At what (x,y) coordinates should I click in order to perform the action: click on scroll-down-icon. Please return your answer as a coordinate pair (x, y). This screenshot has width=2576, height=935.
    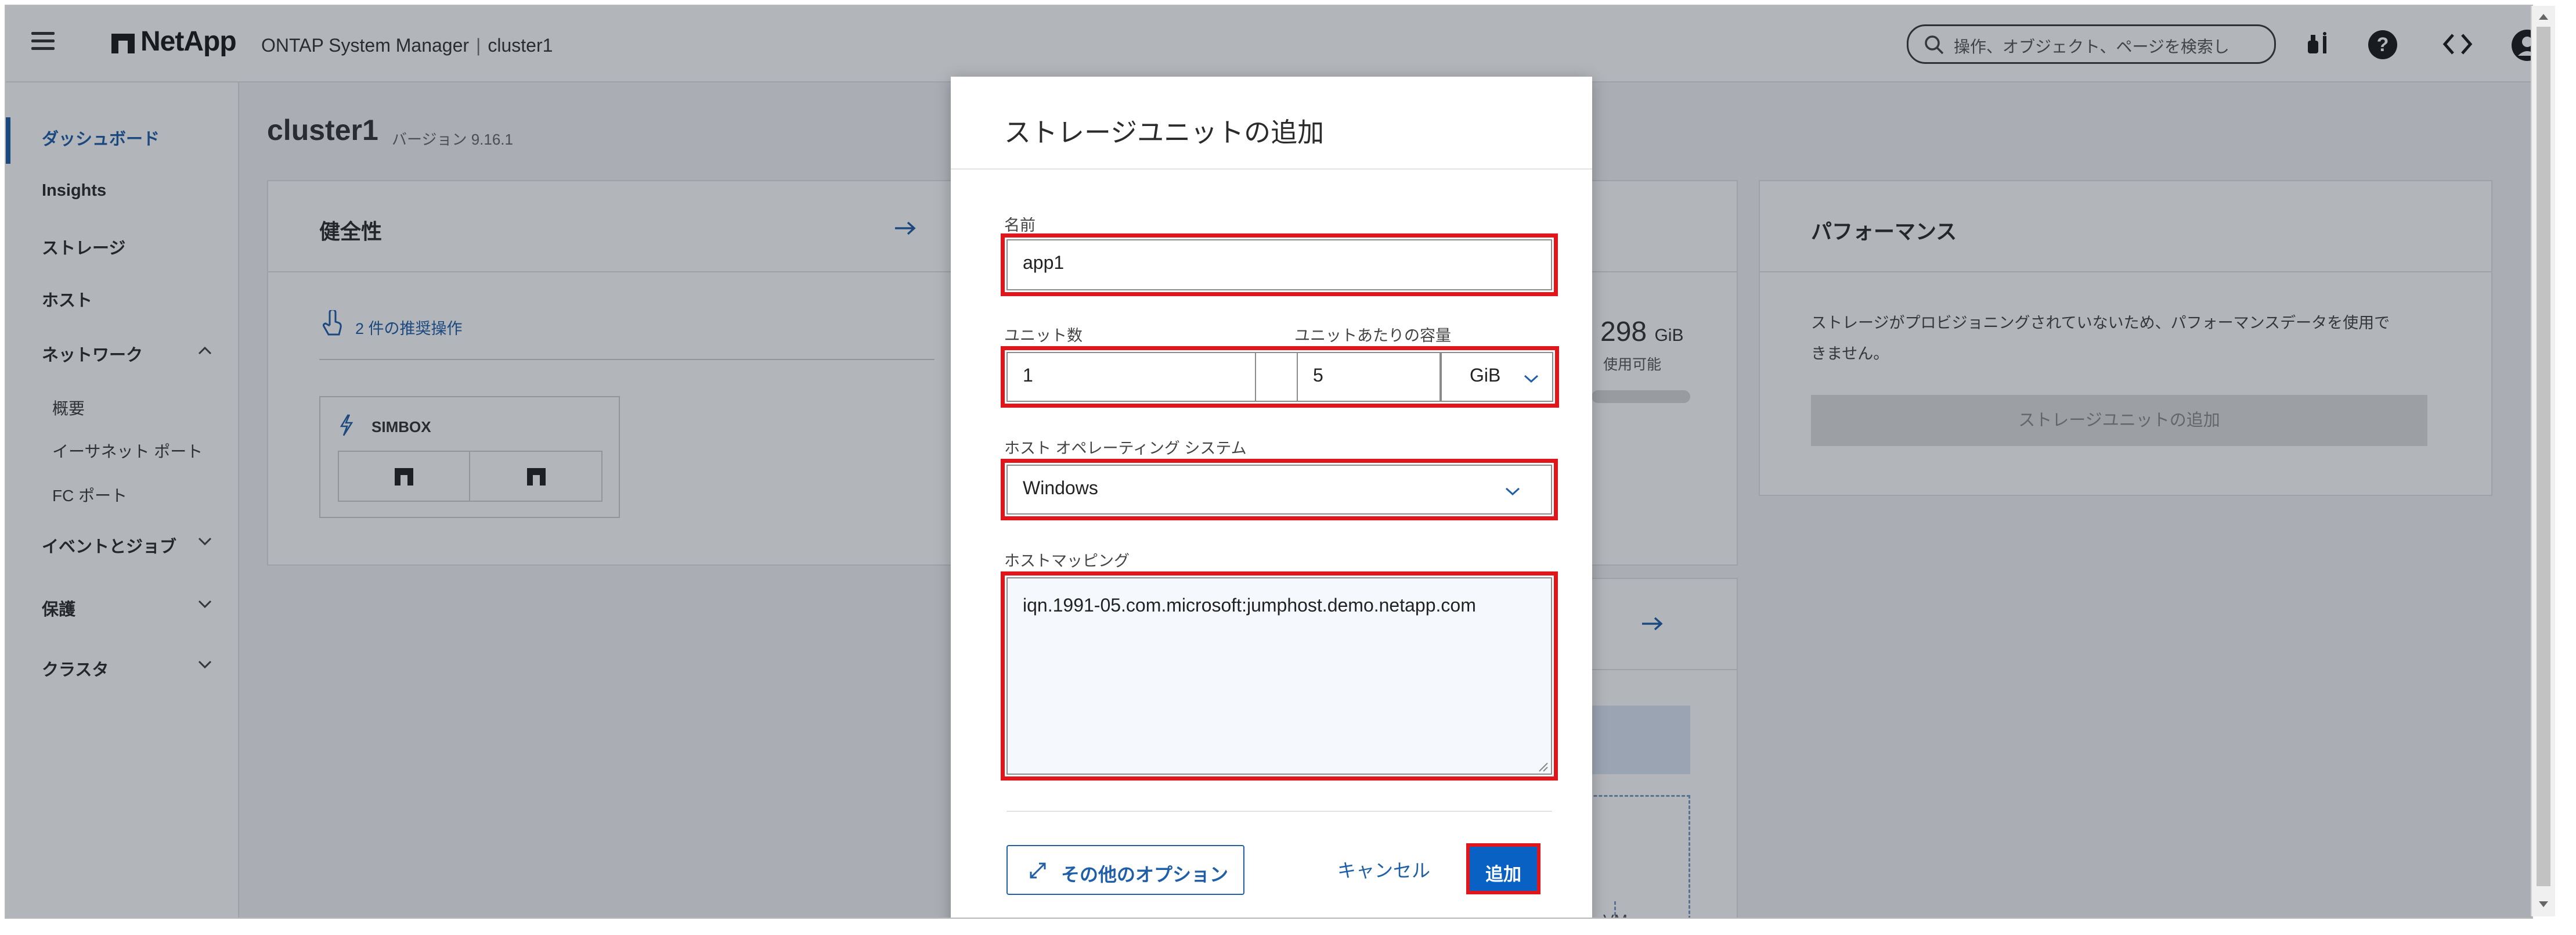
    Looking at the image, I should click on (2543, 904).